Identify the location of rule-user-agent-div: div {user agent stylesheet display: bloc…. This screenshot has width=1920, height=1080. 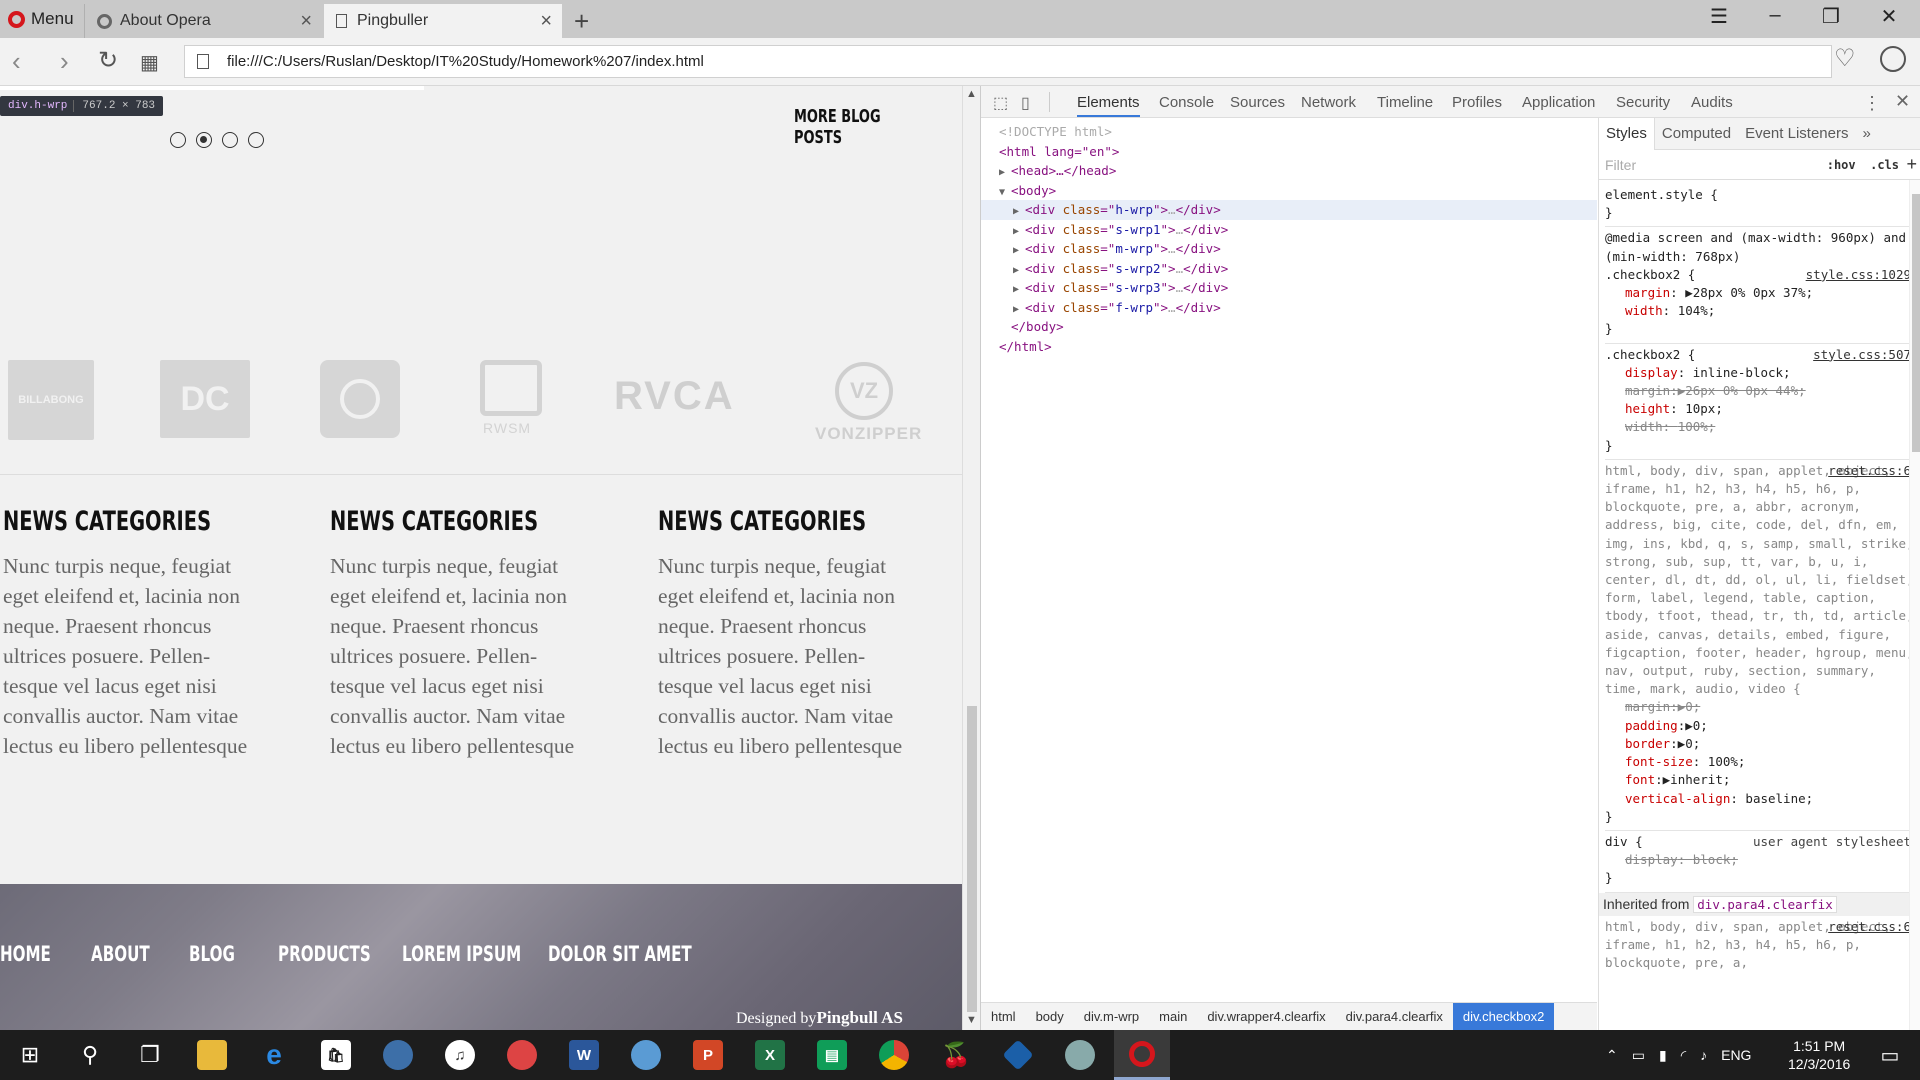
(1761, 862).